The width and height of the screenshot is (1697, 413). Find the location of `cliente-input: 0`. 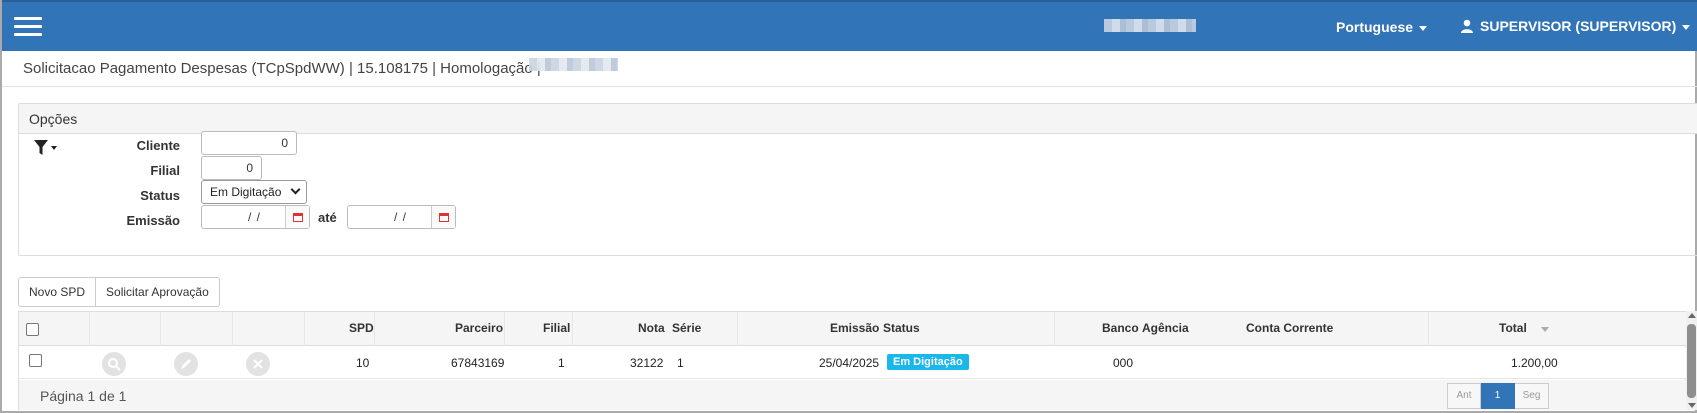

cliente-input: 0 is located at coordinates (249, 143).